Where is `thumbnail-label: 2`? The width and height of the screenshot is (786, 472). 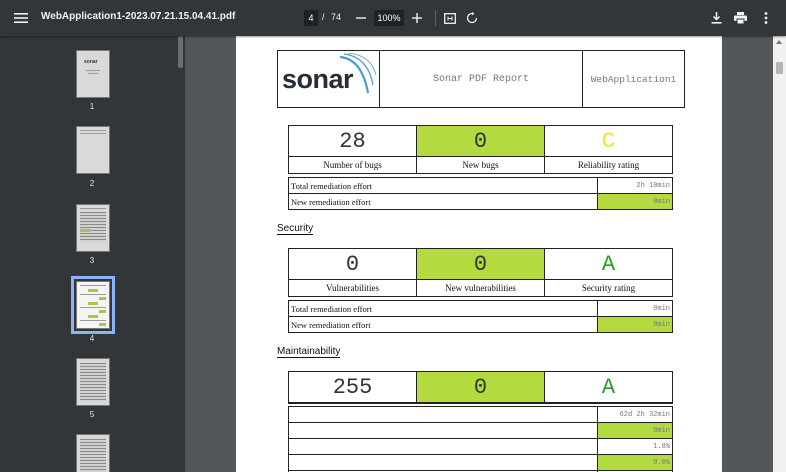
thumbnail-label: 2 is located at coordinates (92, 183).